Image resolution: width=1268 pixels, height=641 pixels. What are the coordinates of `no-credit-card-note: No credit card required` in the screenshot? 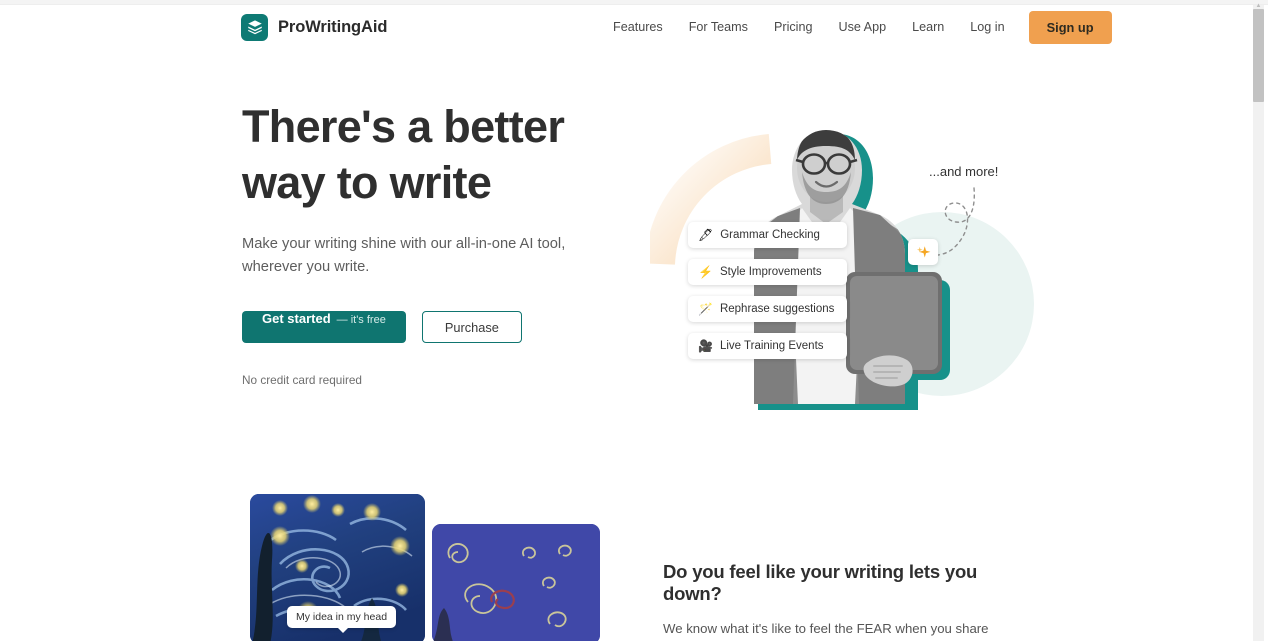 It's located at (302, 380).